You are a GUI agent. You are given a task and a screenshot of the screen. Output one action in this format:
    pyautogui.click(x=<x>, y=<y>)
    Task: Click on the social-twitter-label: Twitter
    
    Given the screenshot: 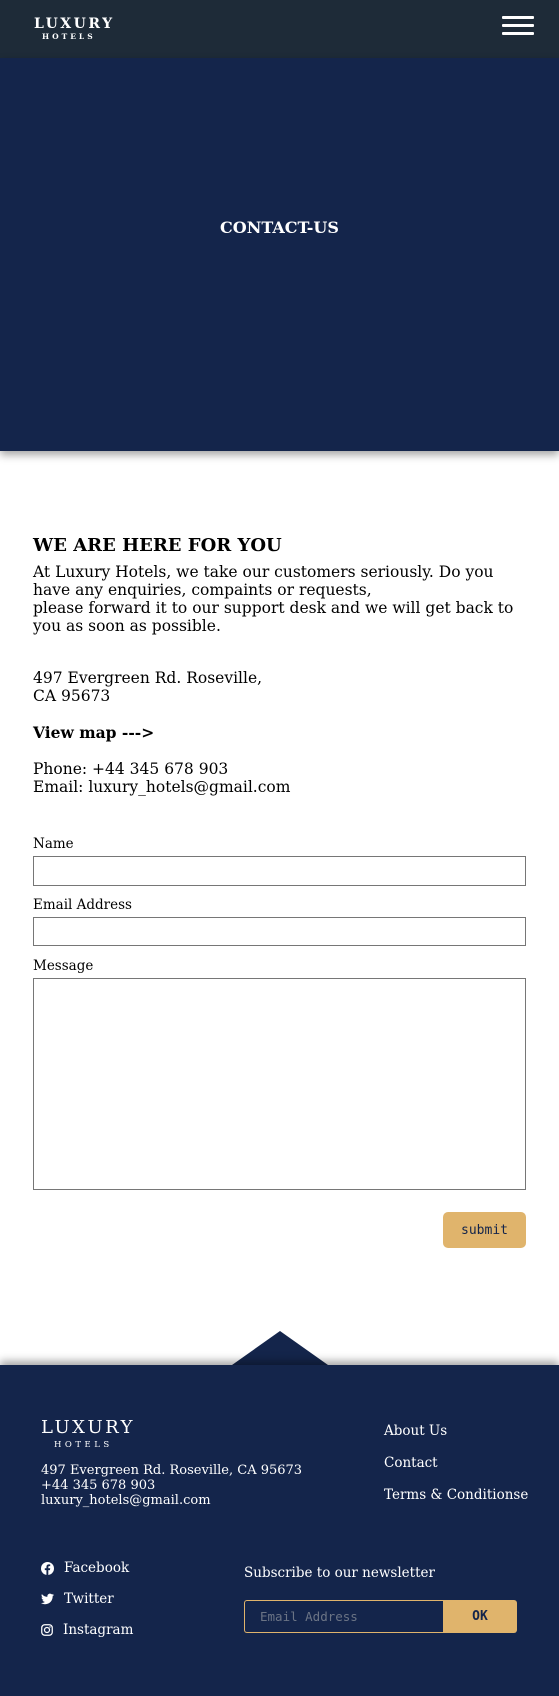 What is the action you would take?
    pyautogui.click(x=89, y=1599)
    